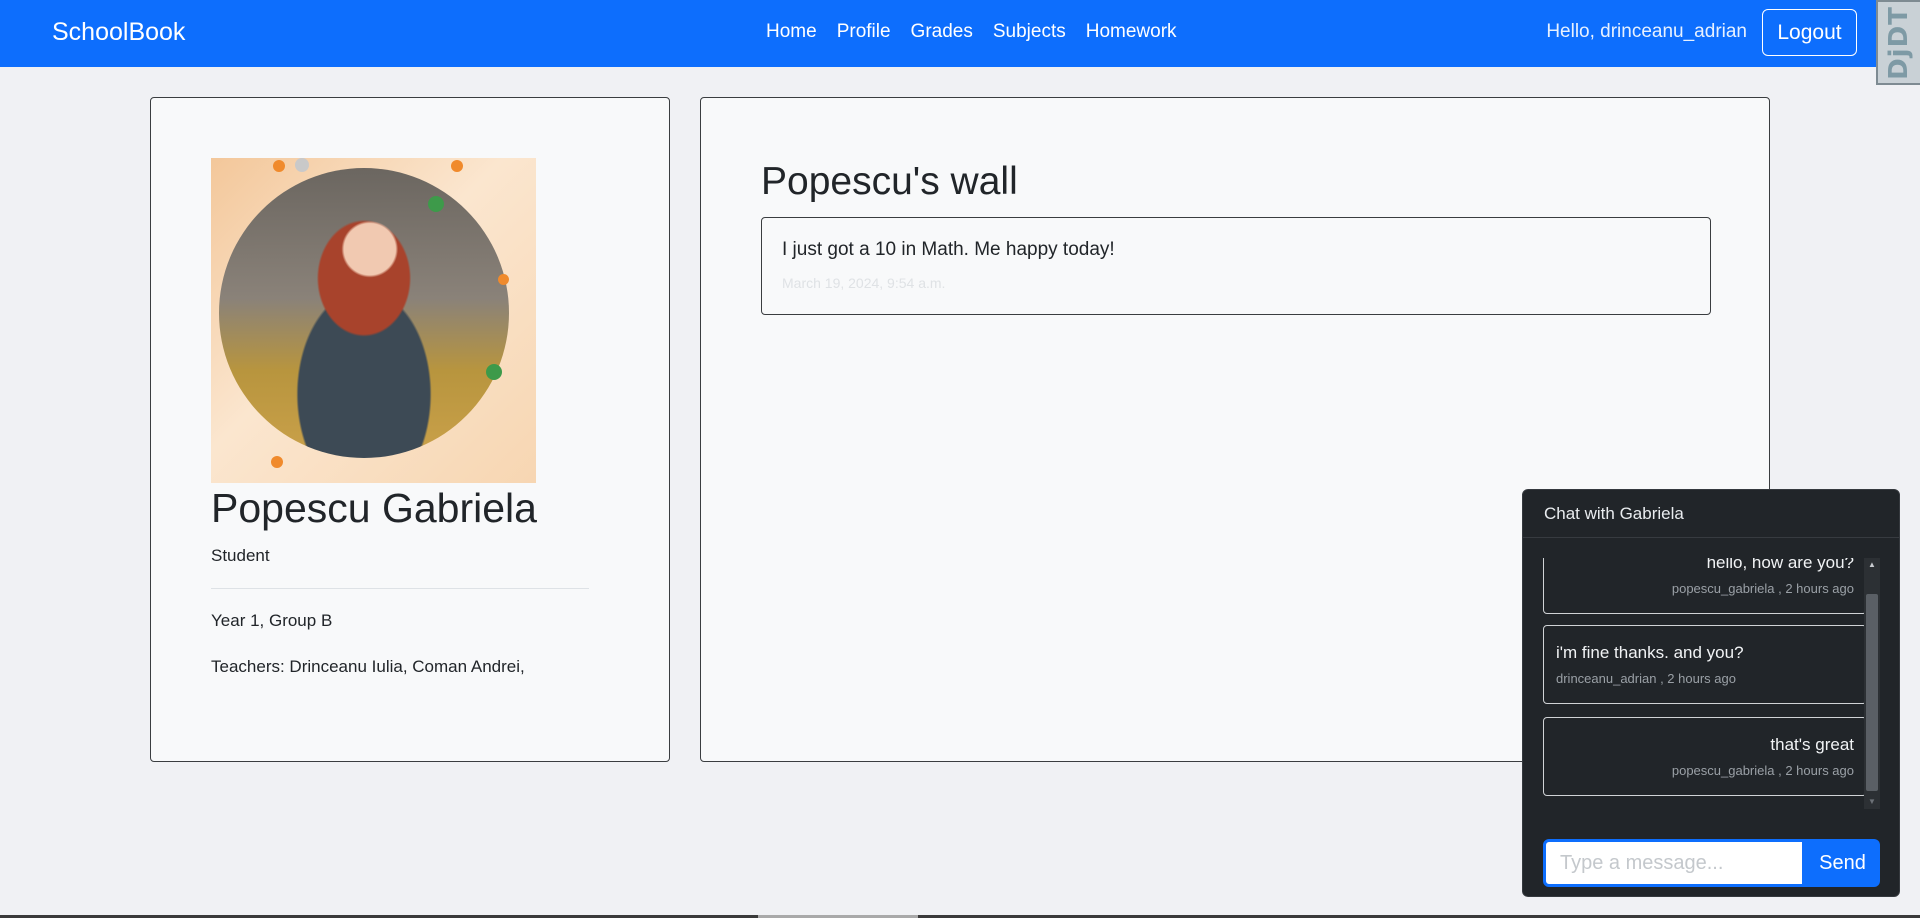 The width and height of the screenshot is (1920, 918). Describe the element at coordinates (942, 32) in the screenshot. I see `nav-link-grades: Grades` at that location.